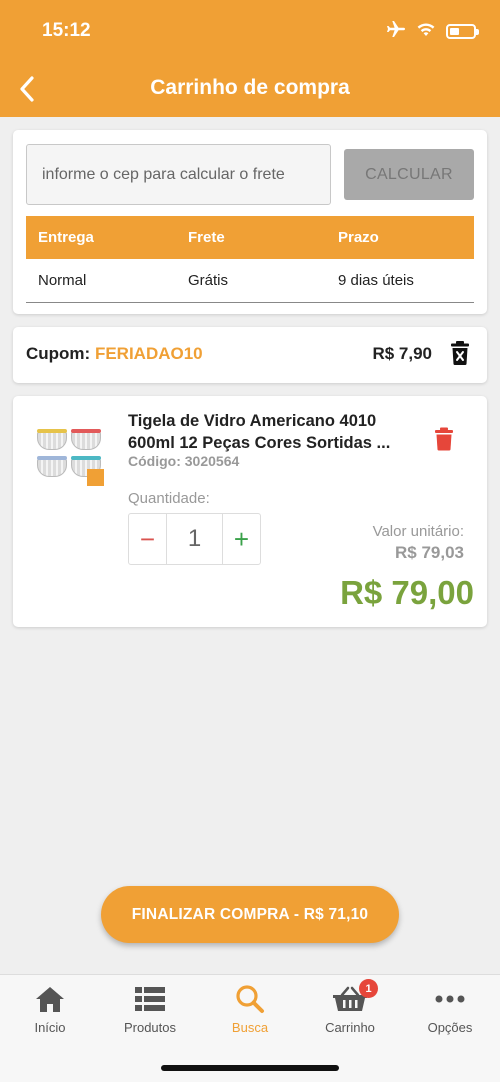 This screenshot has height=1082, width=500. I want to click on cell-frete: Grátis, so click(208, 280).